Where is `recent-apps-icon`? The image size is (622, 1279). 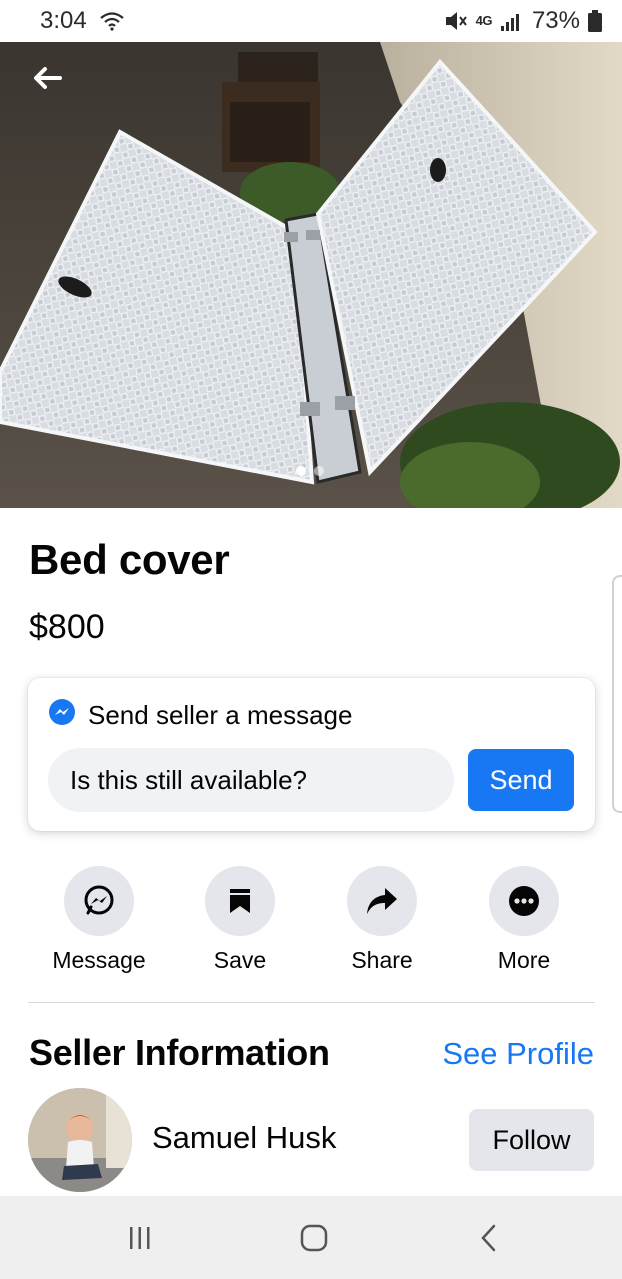
recent-apps-icon is located at coordinates (140, 1238).